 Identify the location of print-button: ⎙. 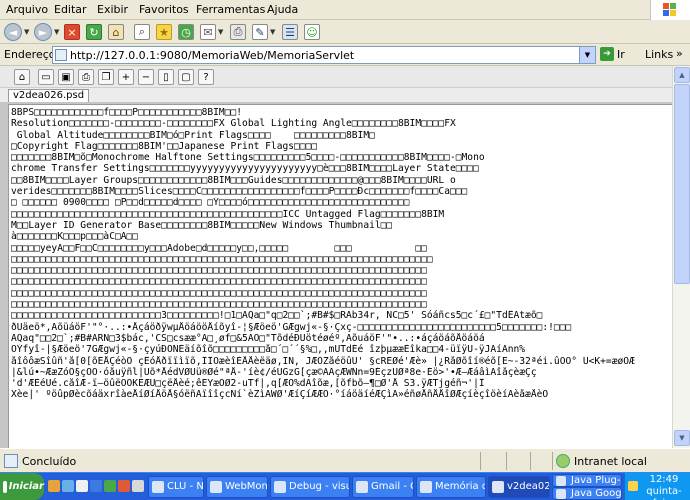
(238, 32).